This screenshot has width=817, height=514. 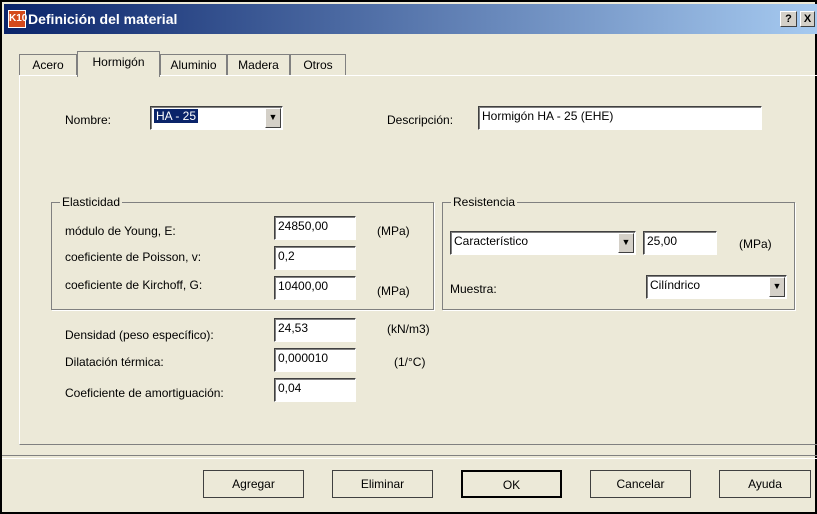 What do you see at coordinates (765, 484) in the screenshot?
I see `ayuda-button: Ayuda` at bounding box center [765, 484].